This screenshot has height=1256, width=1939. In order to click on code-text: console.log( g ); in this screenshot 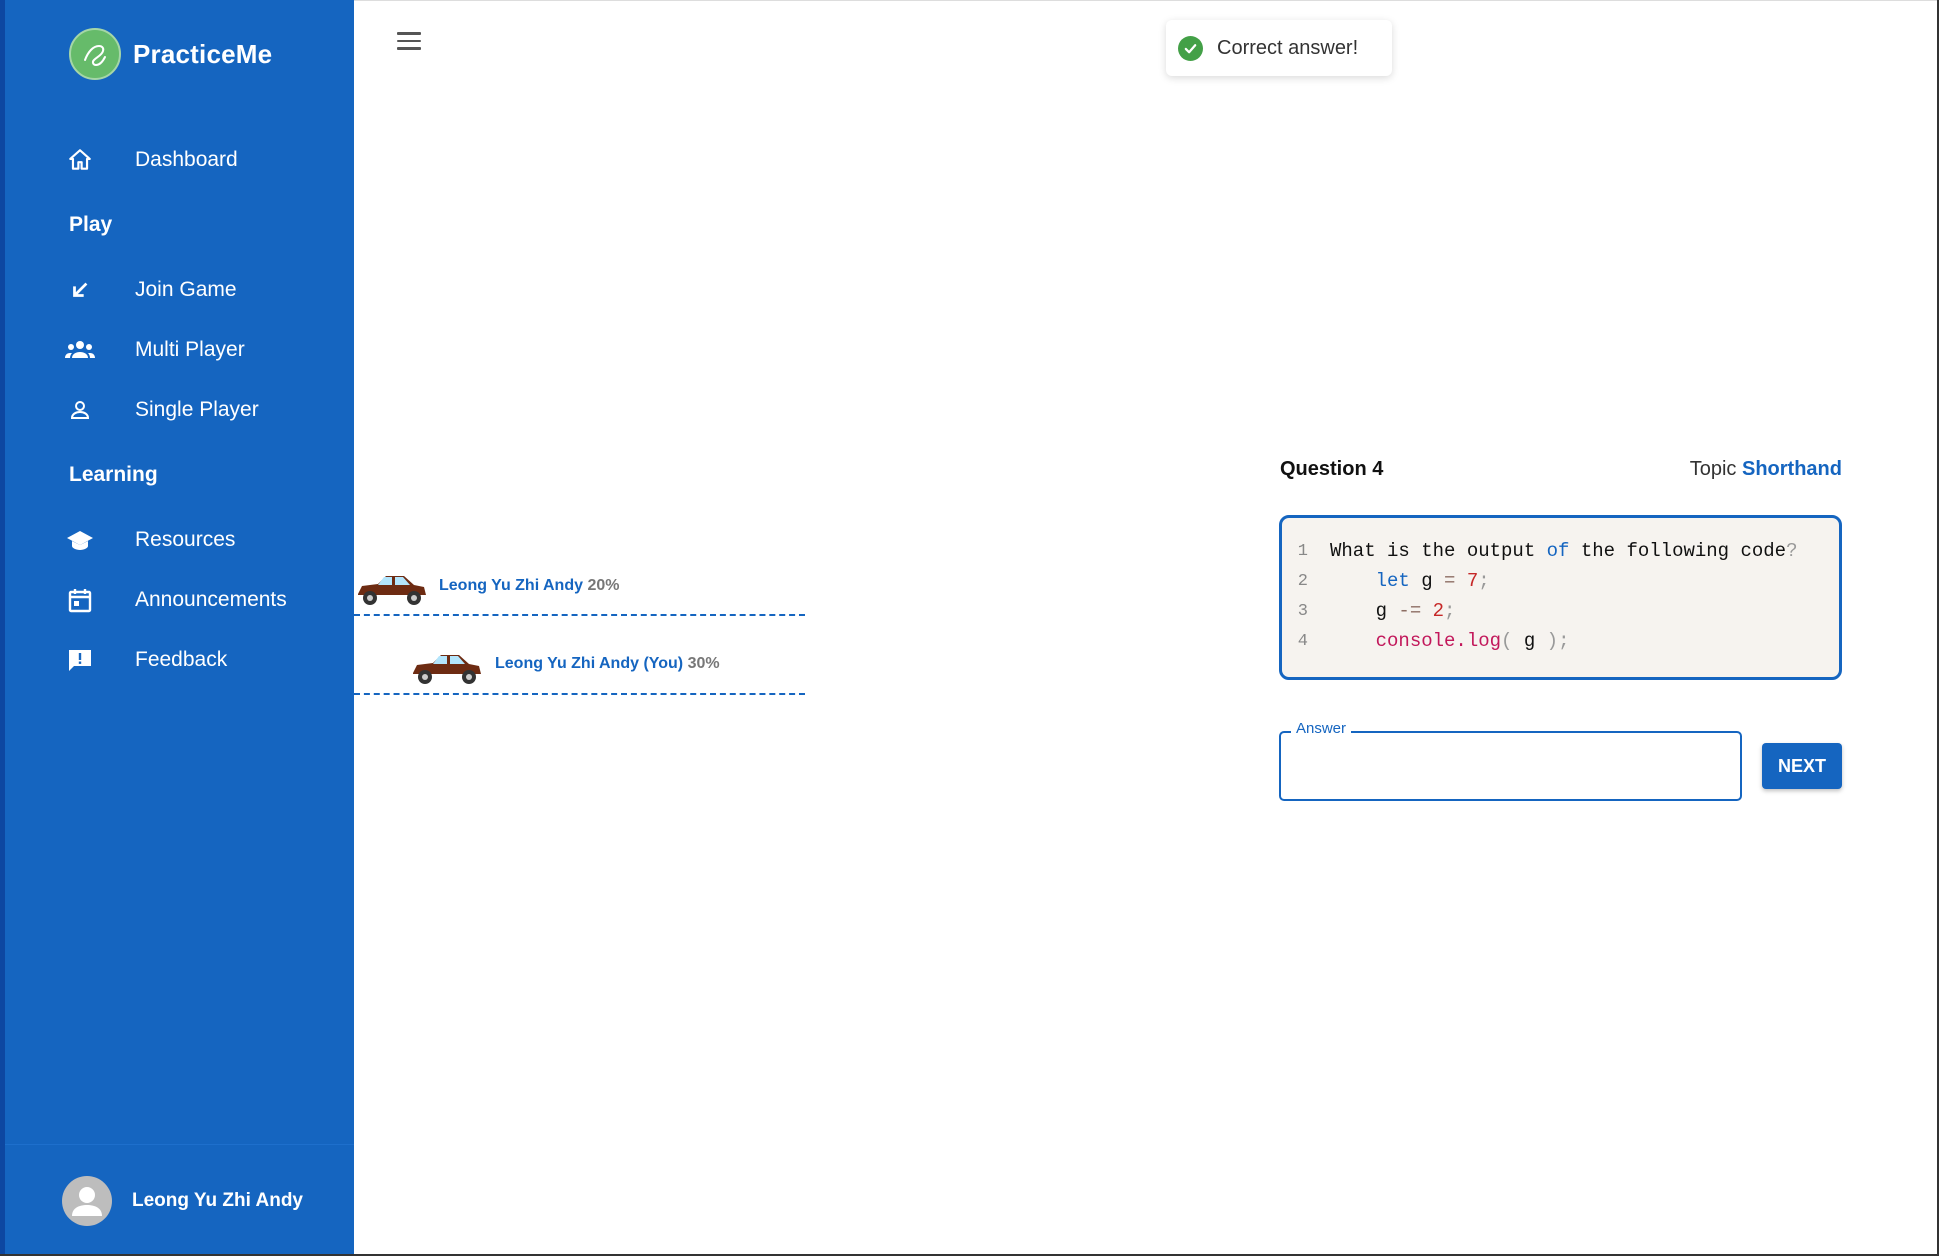, I will do `click(1472, 641)`.